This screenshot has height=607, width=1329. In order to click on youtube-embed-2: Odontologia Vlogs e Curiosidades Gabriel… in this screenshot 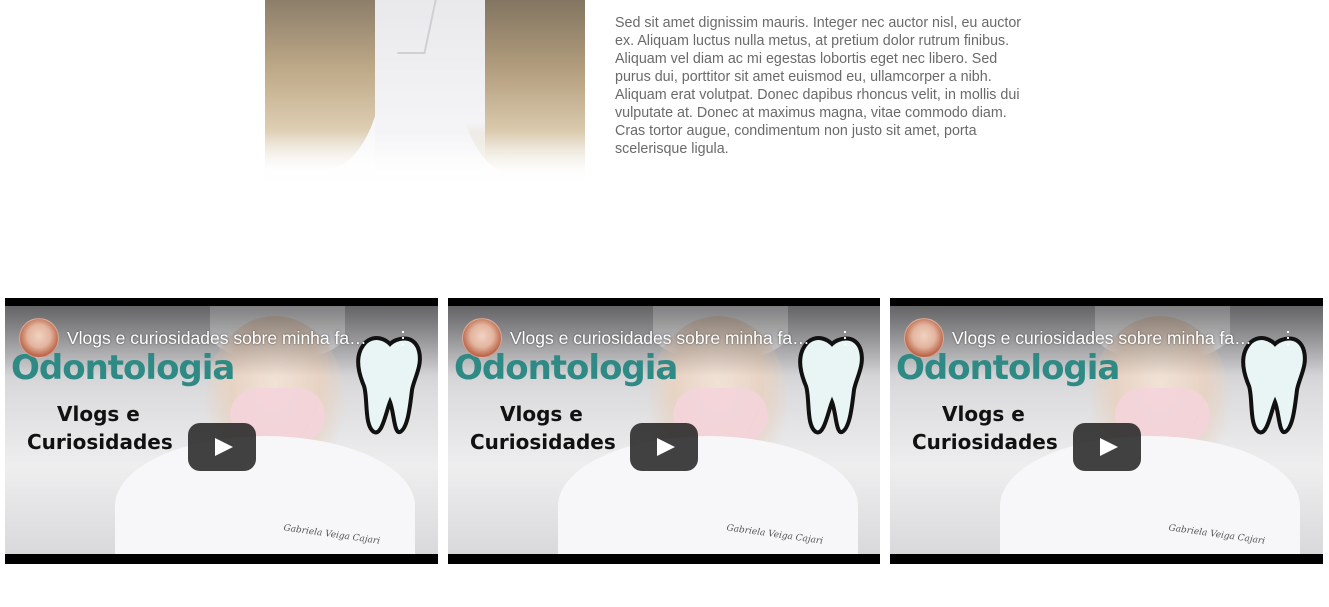, I will do `click(664, 431)`.